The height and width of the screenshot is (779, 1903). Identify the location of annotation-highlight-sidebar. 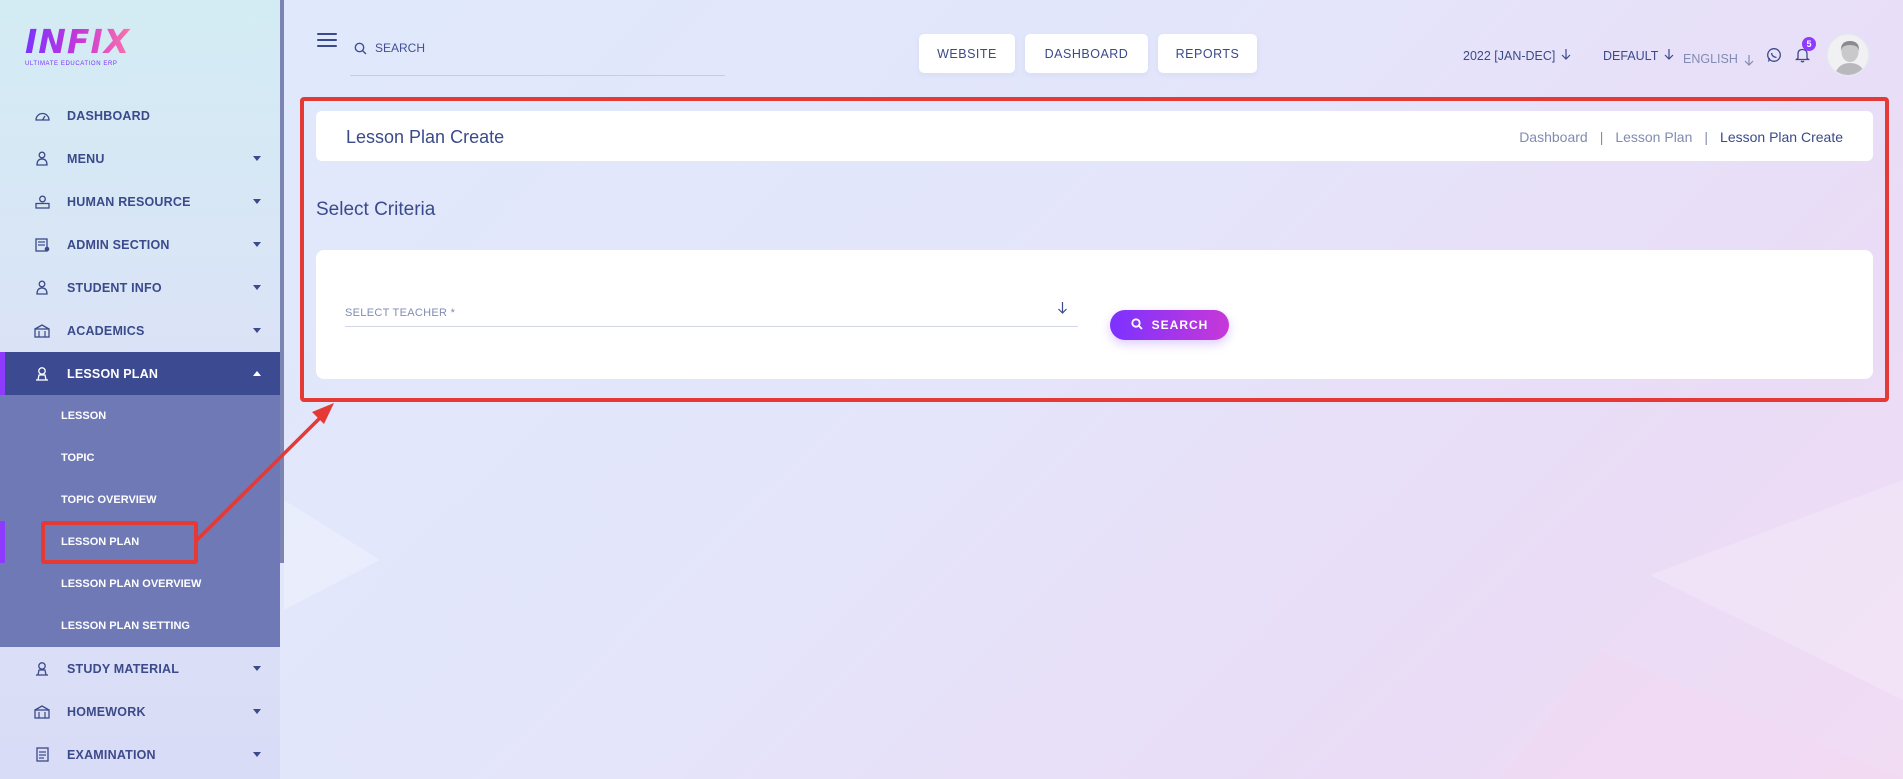
(119, 542).